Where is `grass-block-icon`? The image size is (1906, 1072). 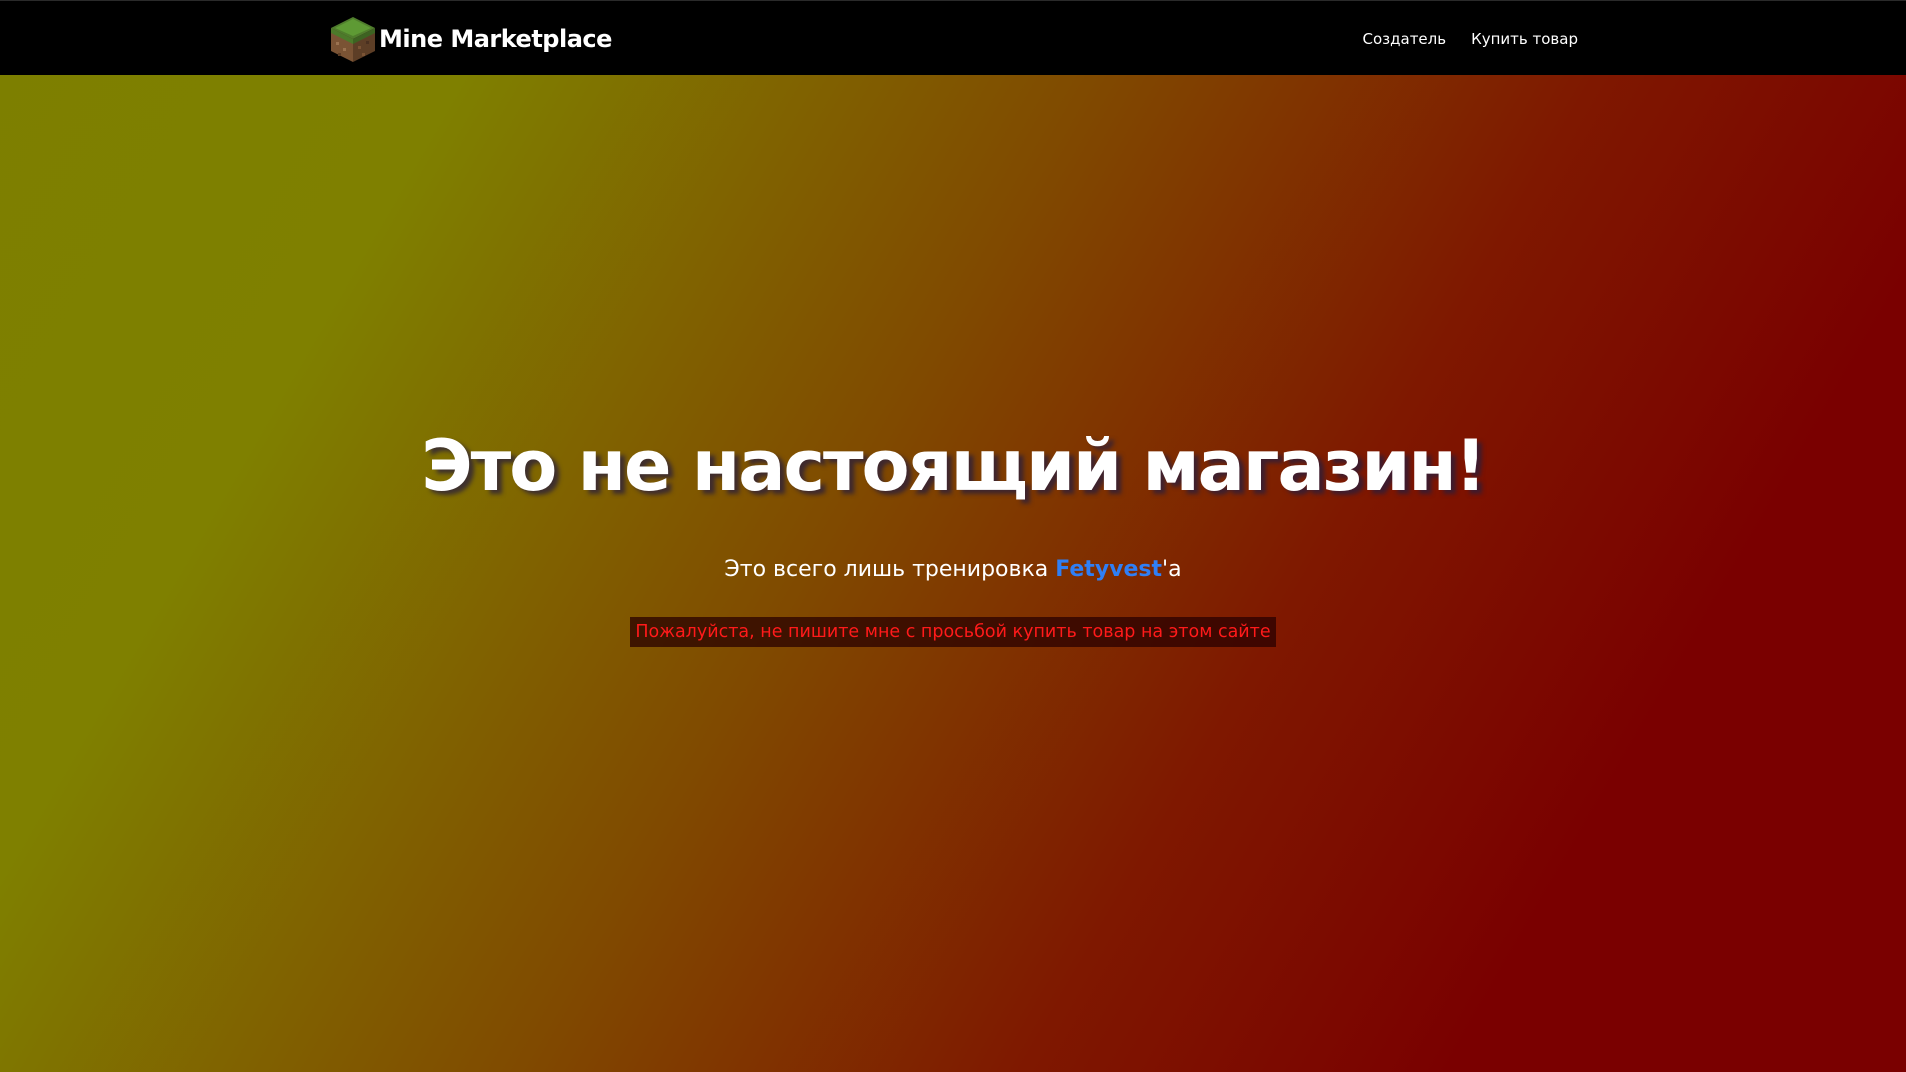 grass-block-icon is located at coordinates (353, 39).